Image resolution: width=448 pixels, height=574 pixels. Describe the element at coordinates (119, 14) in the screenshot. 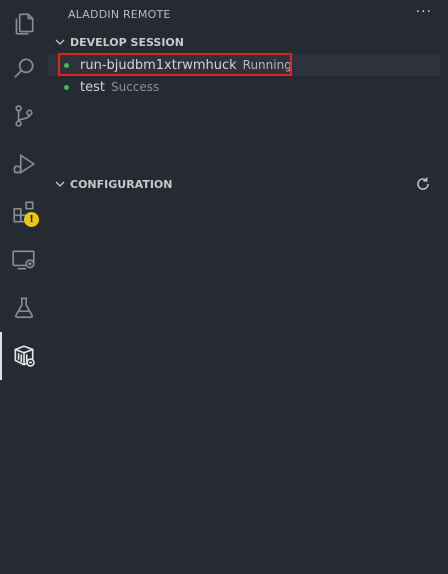

I see `sidebar-title: ALADDIN REMOTE` at that location.